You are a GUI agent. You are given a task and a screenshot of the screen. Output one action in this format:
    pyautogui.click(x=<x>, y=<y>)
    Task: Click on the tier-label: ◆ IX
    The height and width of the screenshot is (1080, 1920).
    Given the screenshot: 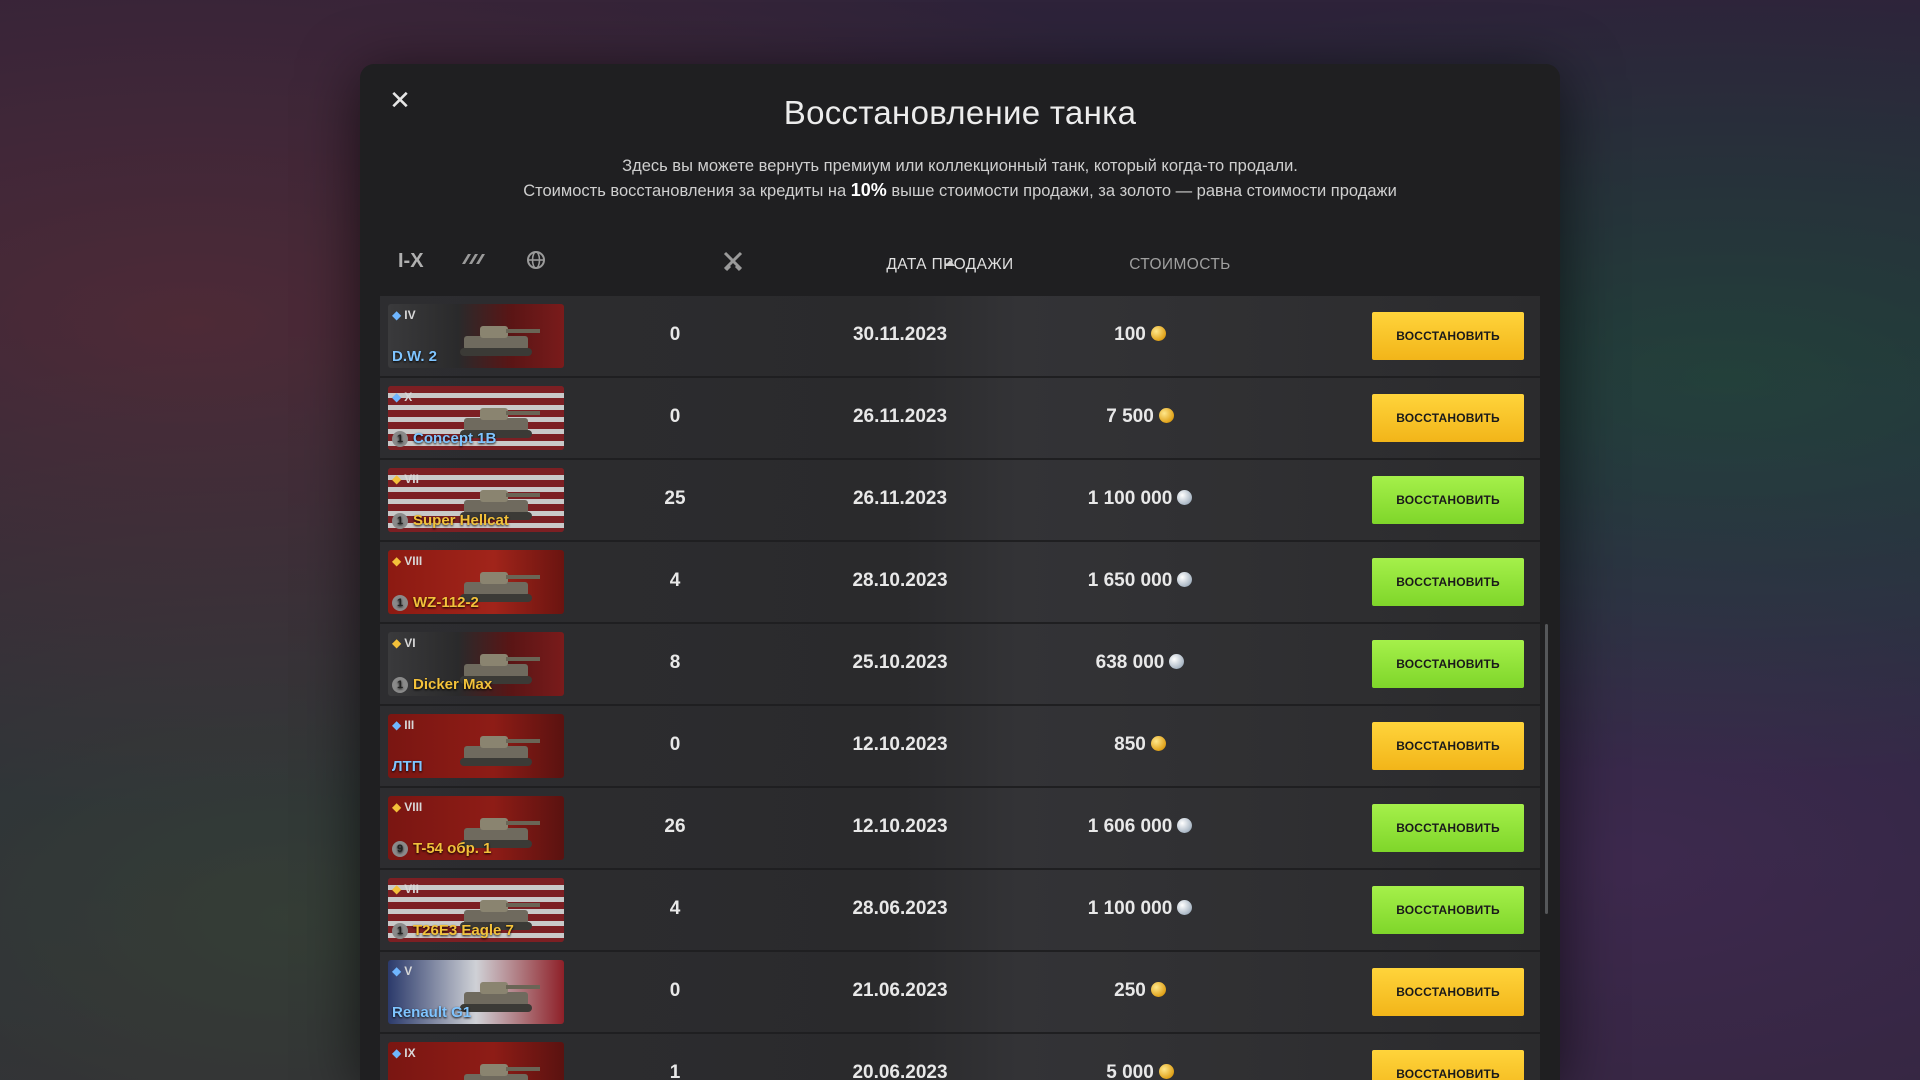 What is the action you would take?
    pyautogui.click(x=404, y=1053)
    